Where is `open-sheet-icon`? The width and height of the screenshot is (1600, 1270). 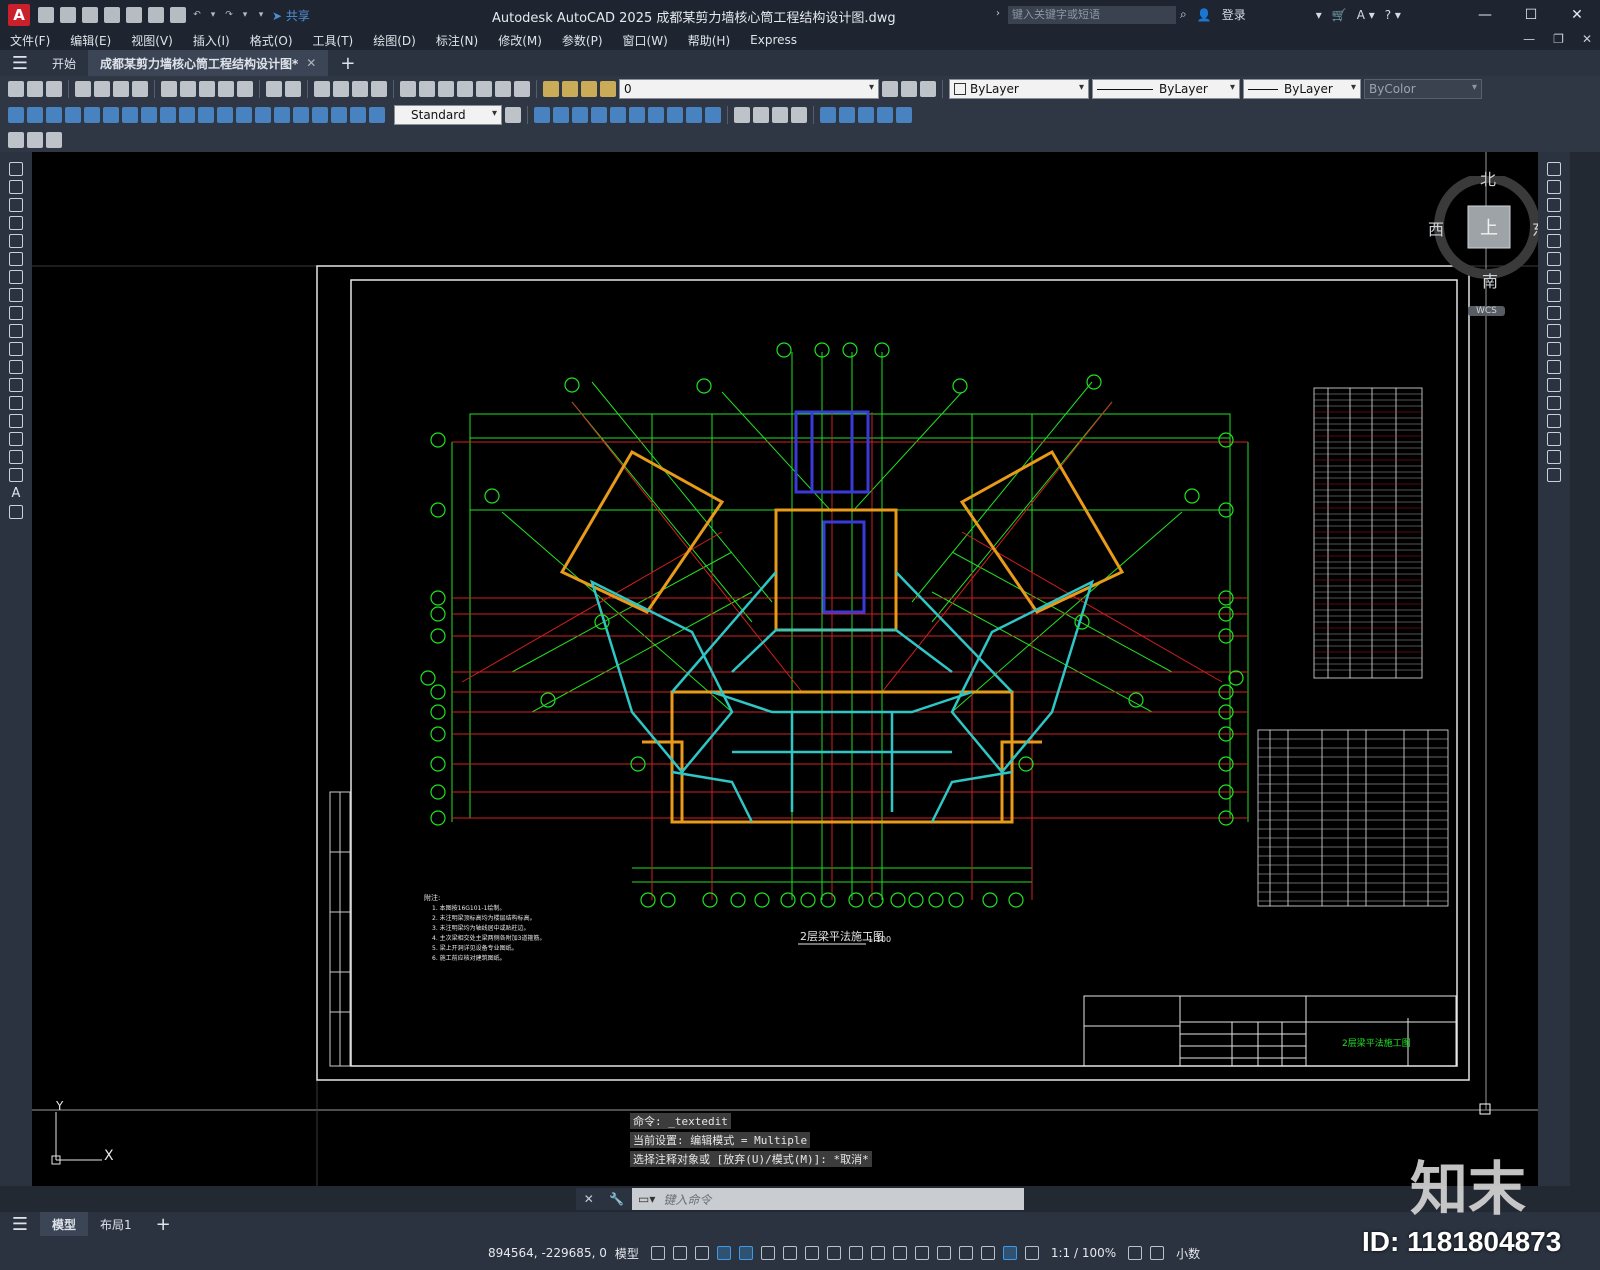
open-sheet-icon is located at coordinates (134, 15).